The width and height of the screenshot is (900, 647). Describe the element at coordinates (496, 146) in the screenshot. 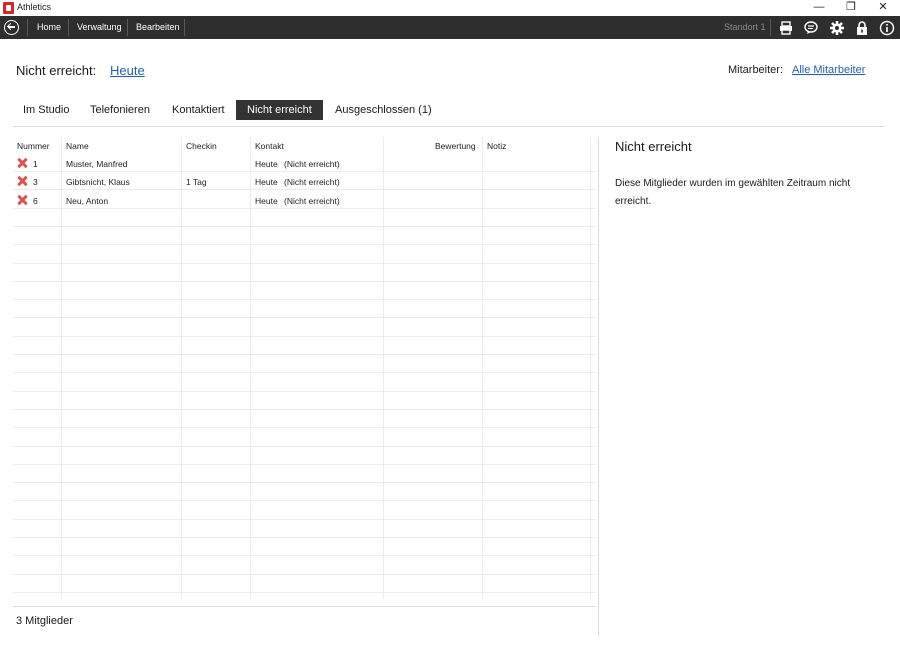

I see `column-header-notiz: Notiz` at that location.